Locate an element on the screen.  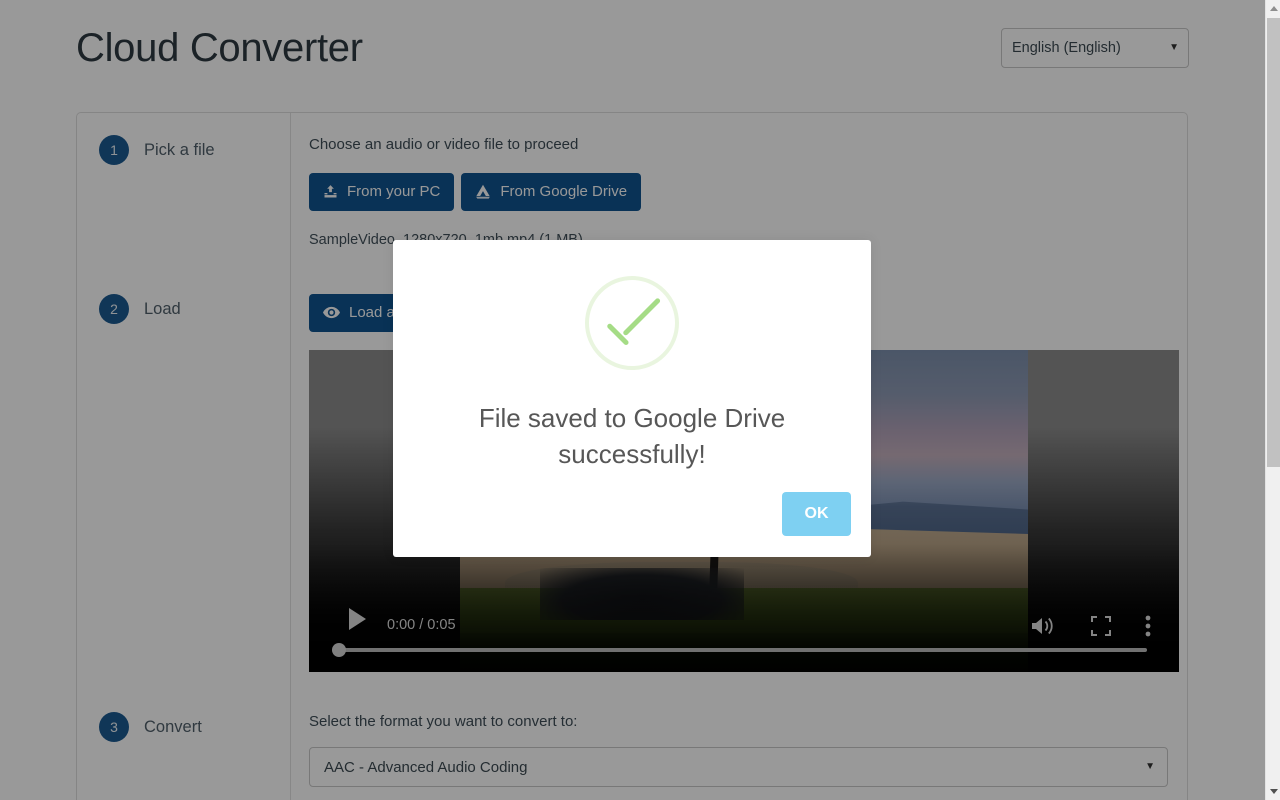
modal-actions: OK is located at coordinates (816, 514).